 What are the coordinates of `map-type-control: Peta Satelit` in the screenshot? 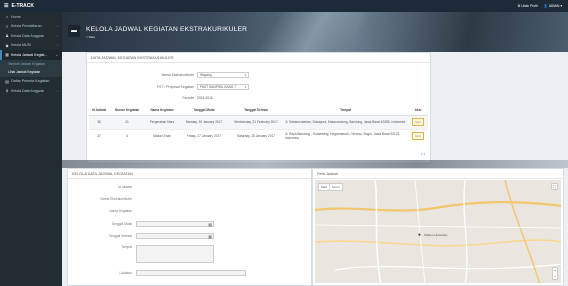 It's located at (330, 187).